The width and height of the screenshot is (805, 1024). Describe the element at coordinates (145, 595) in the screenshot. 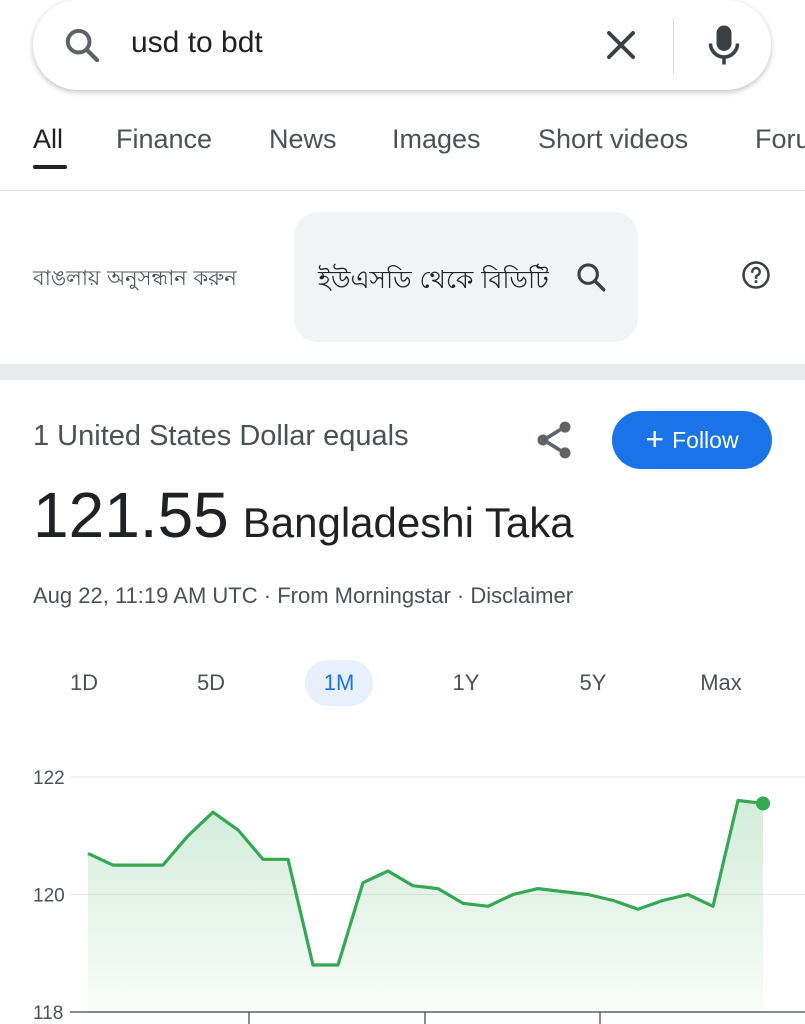

I see `timestamp: Aug 22, 11:19 AM UTC` at that location.